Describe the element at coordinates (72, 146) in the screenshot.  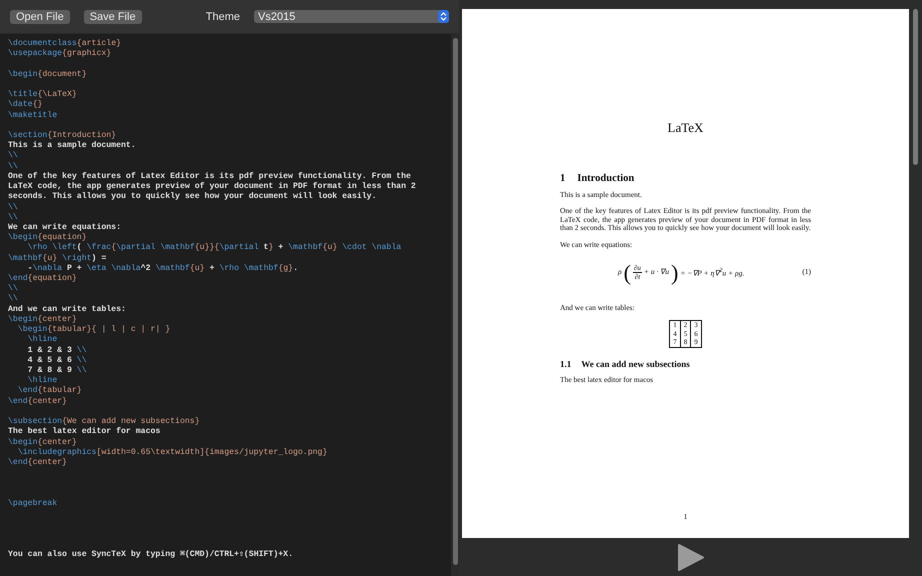
I see `code-line: This is a sample document.` at that location.